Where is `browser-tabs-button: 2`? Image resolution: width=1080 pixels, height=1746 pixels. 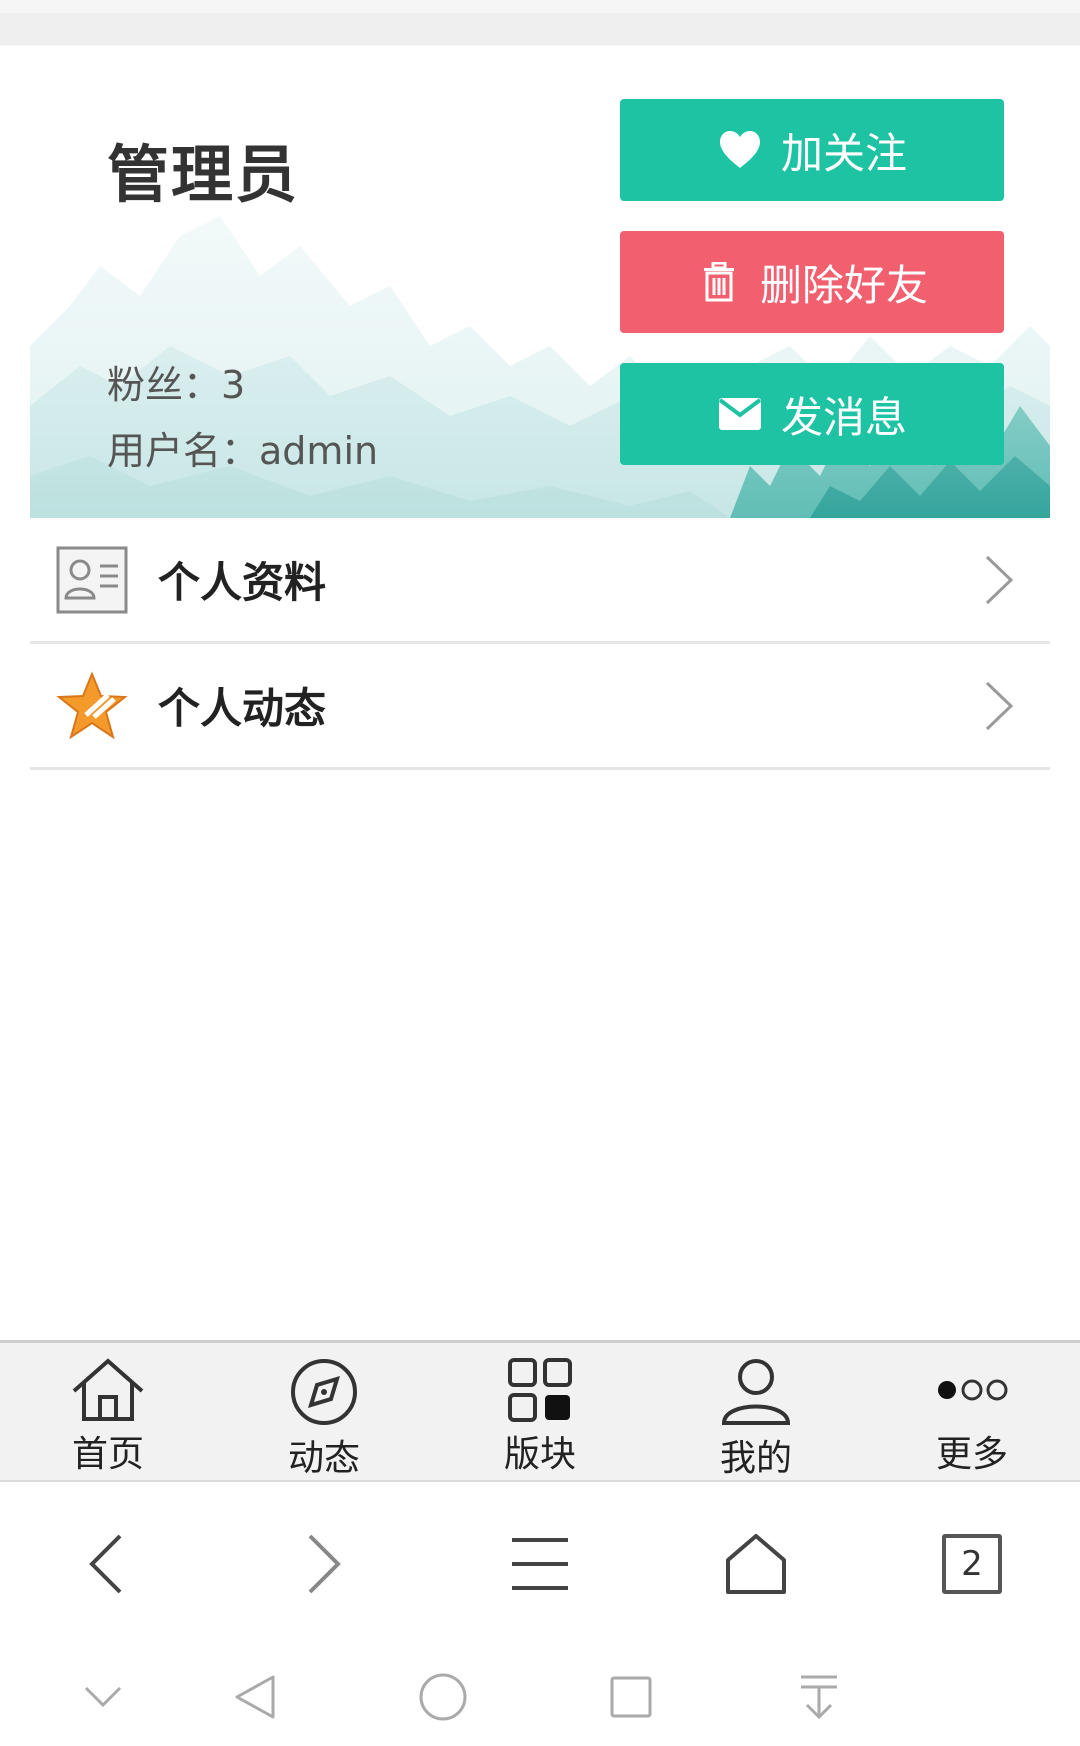 browser-tabs-button: 2 is located at coordinates (972, 1564).